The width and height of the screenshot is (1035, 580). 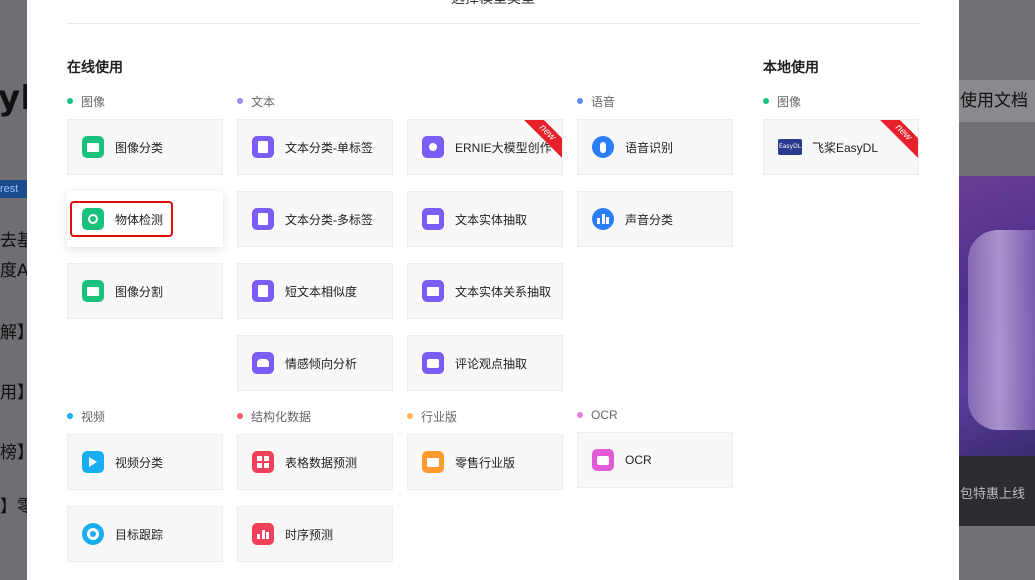 What do you see at coordinates (503, 147) in the screenshot?
I see `card-label: ERNIE大模型创作` at bounding box center [503, 147].